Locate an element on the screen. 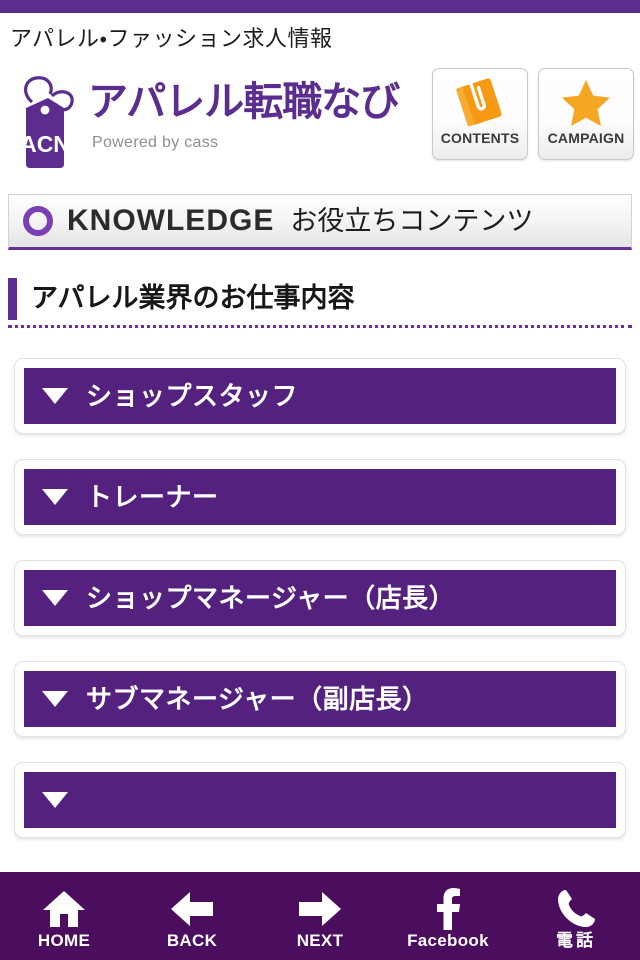 The width and height of the screenshot is (640, 960). contents-button: Contents is located at coordinates (480, 114).